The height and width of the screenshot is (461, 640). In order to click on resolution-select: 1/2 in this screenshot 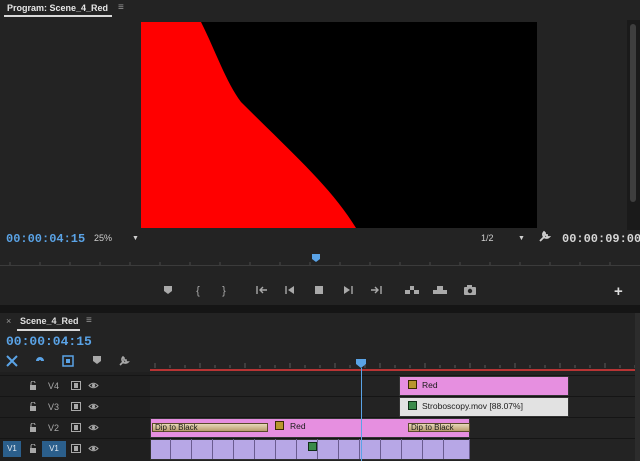, I will do `click(487, 238)`.